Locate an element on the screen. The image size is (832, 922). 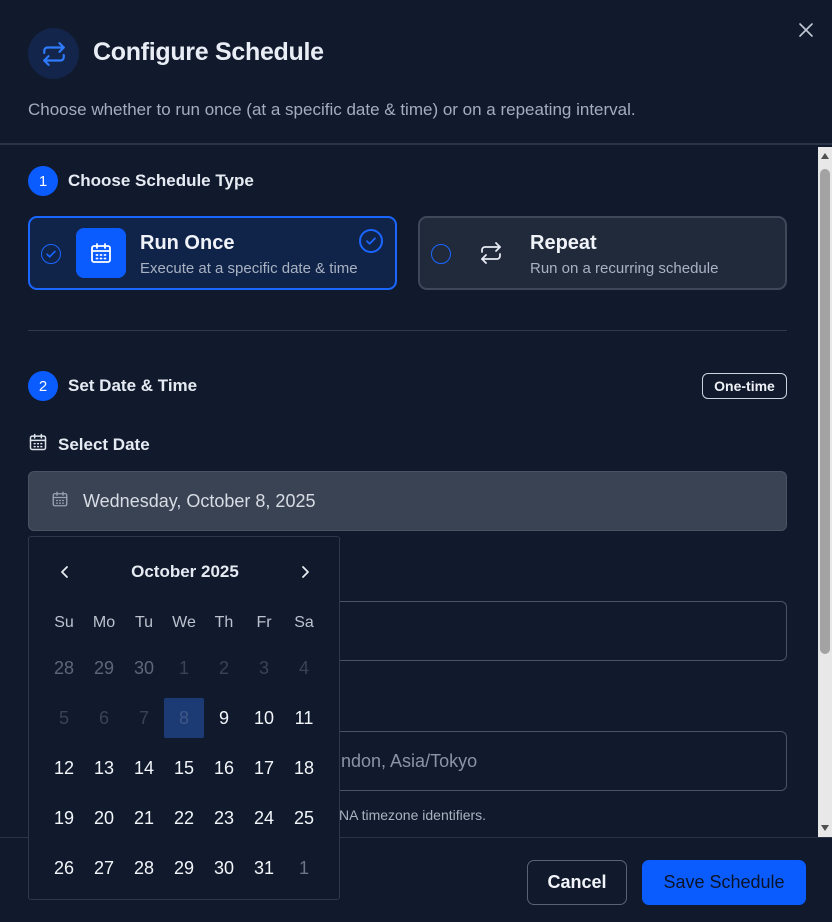
calendar-day: 3 is located at coordinates (263, 667).